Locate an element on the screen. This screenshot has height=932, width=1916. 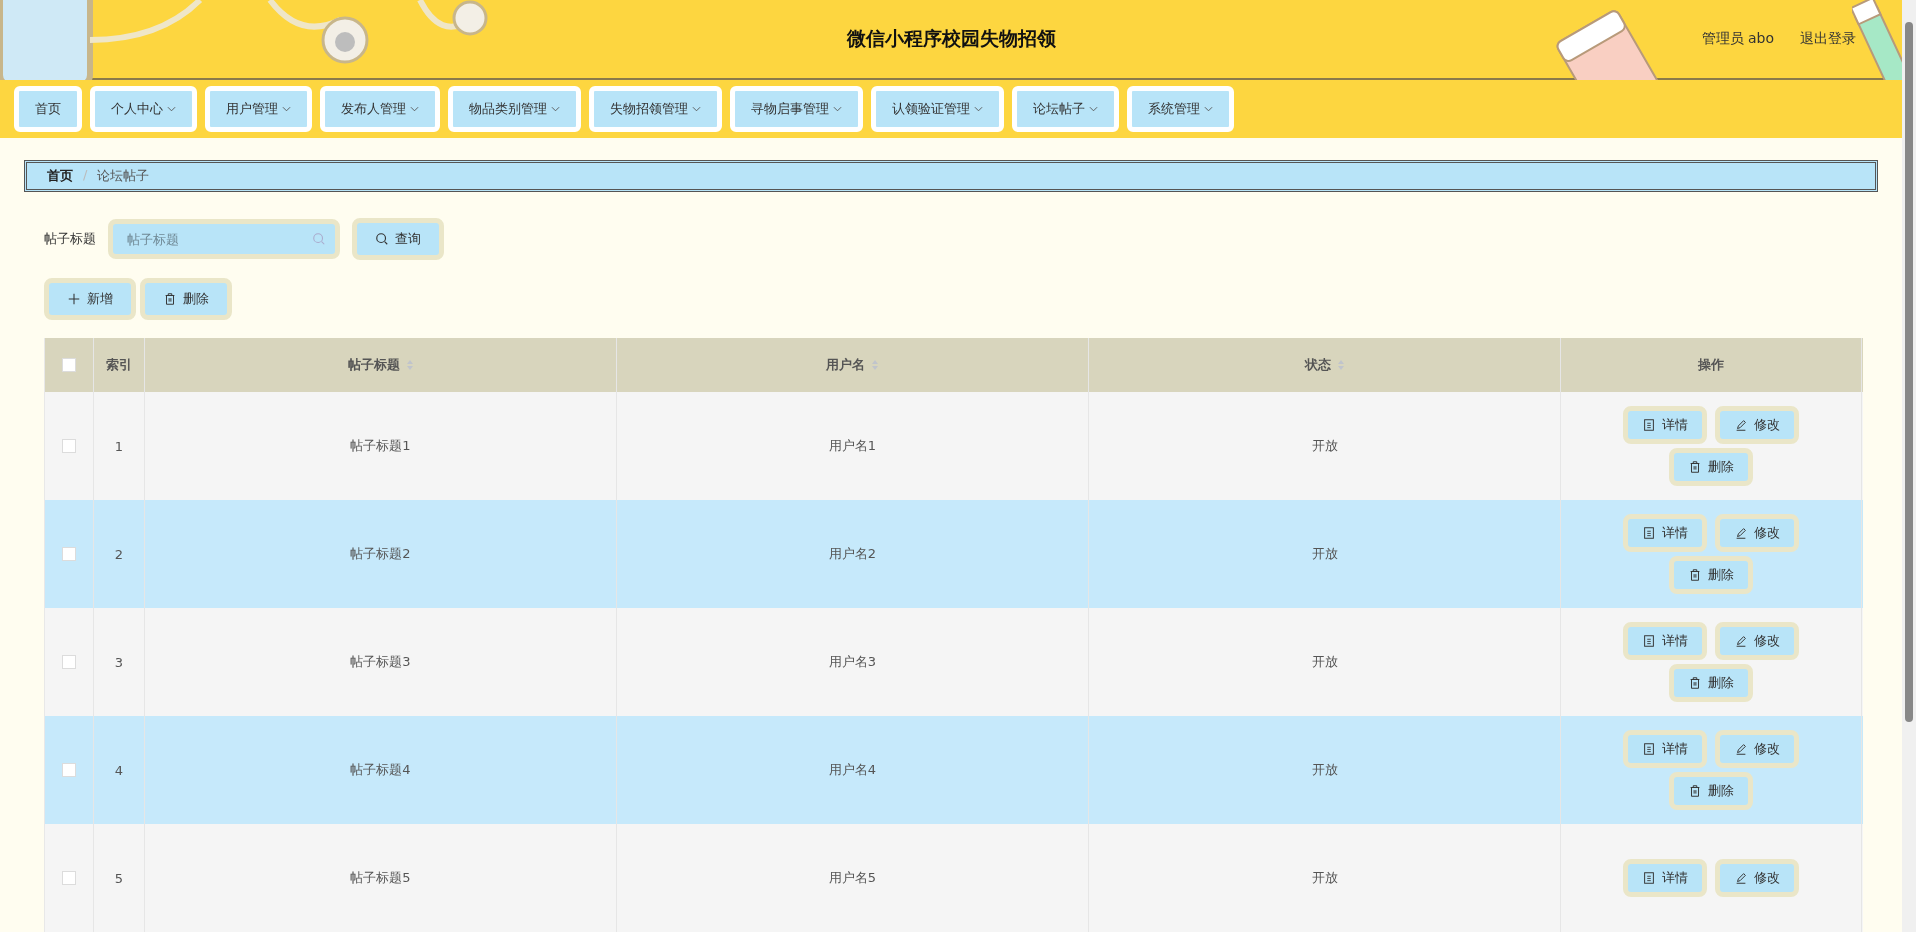
table-cell: 2 is located at coordinates (119, 554).